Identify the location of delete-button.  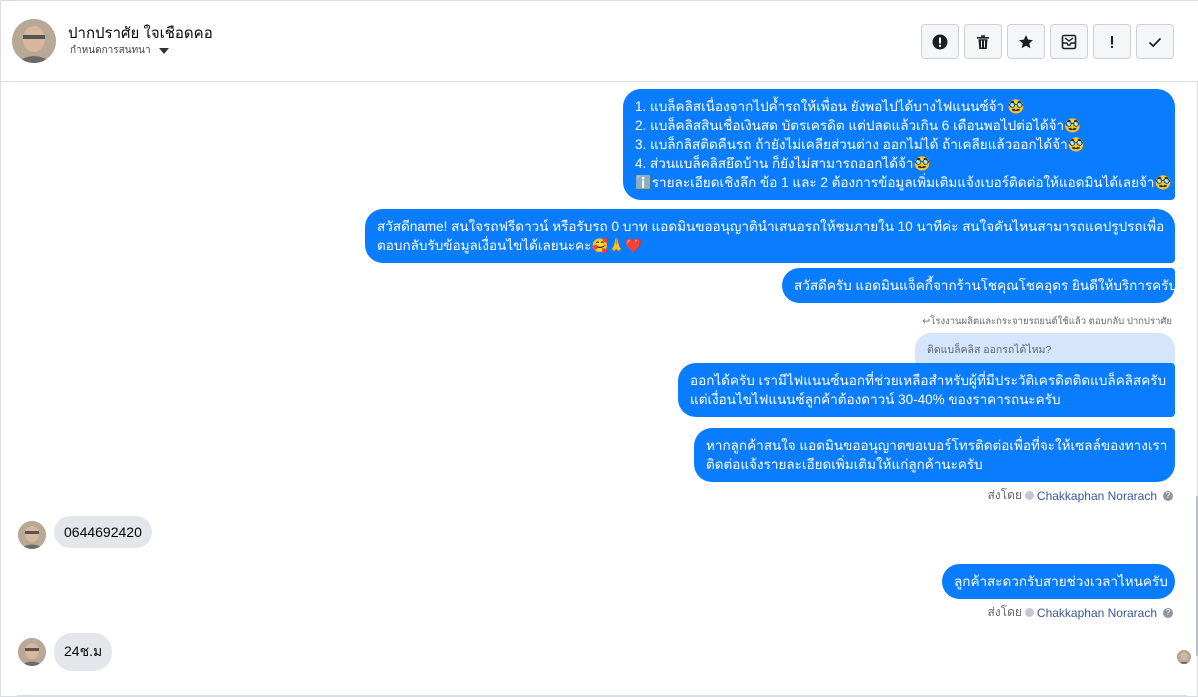
(983, 41).